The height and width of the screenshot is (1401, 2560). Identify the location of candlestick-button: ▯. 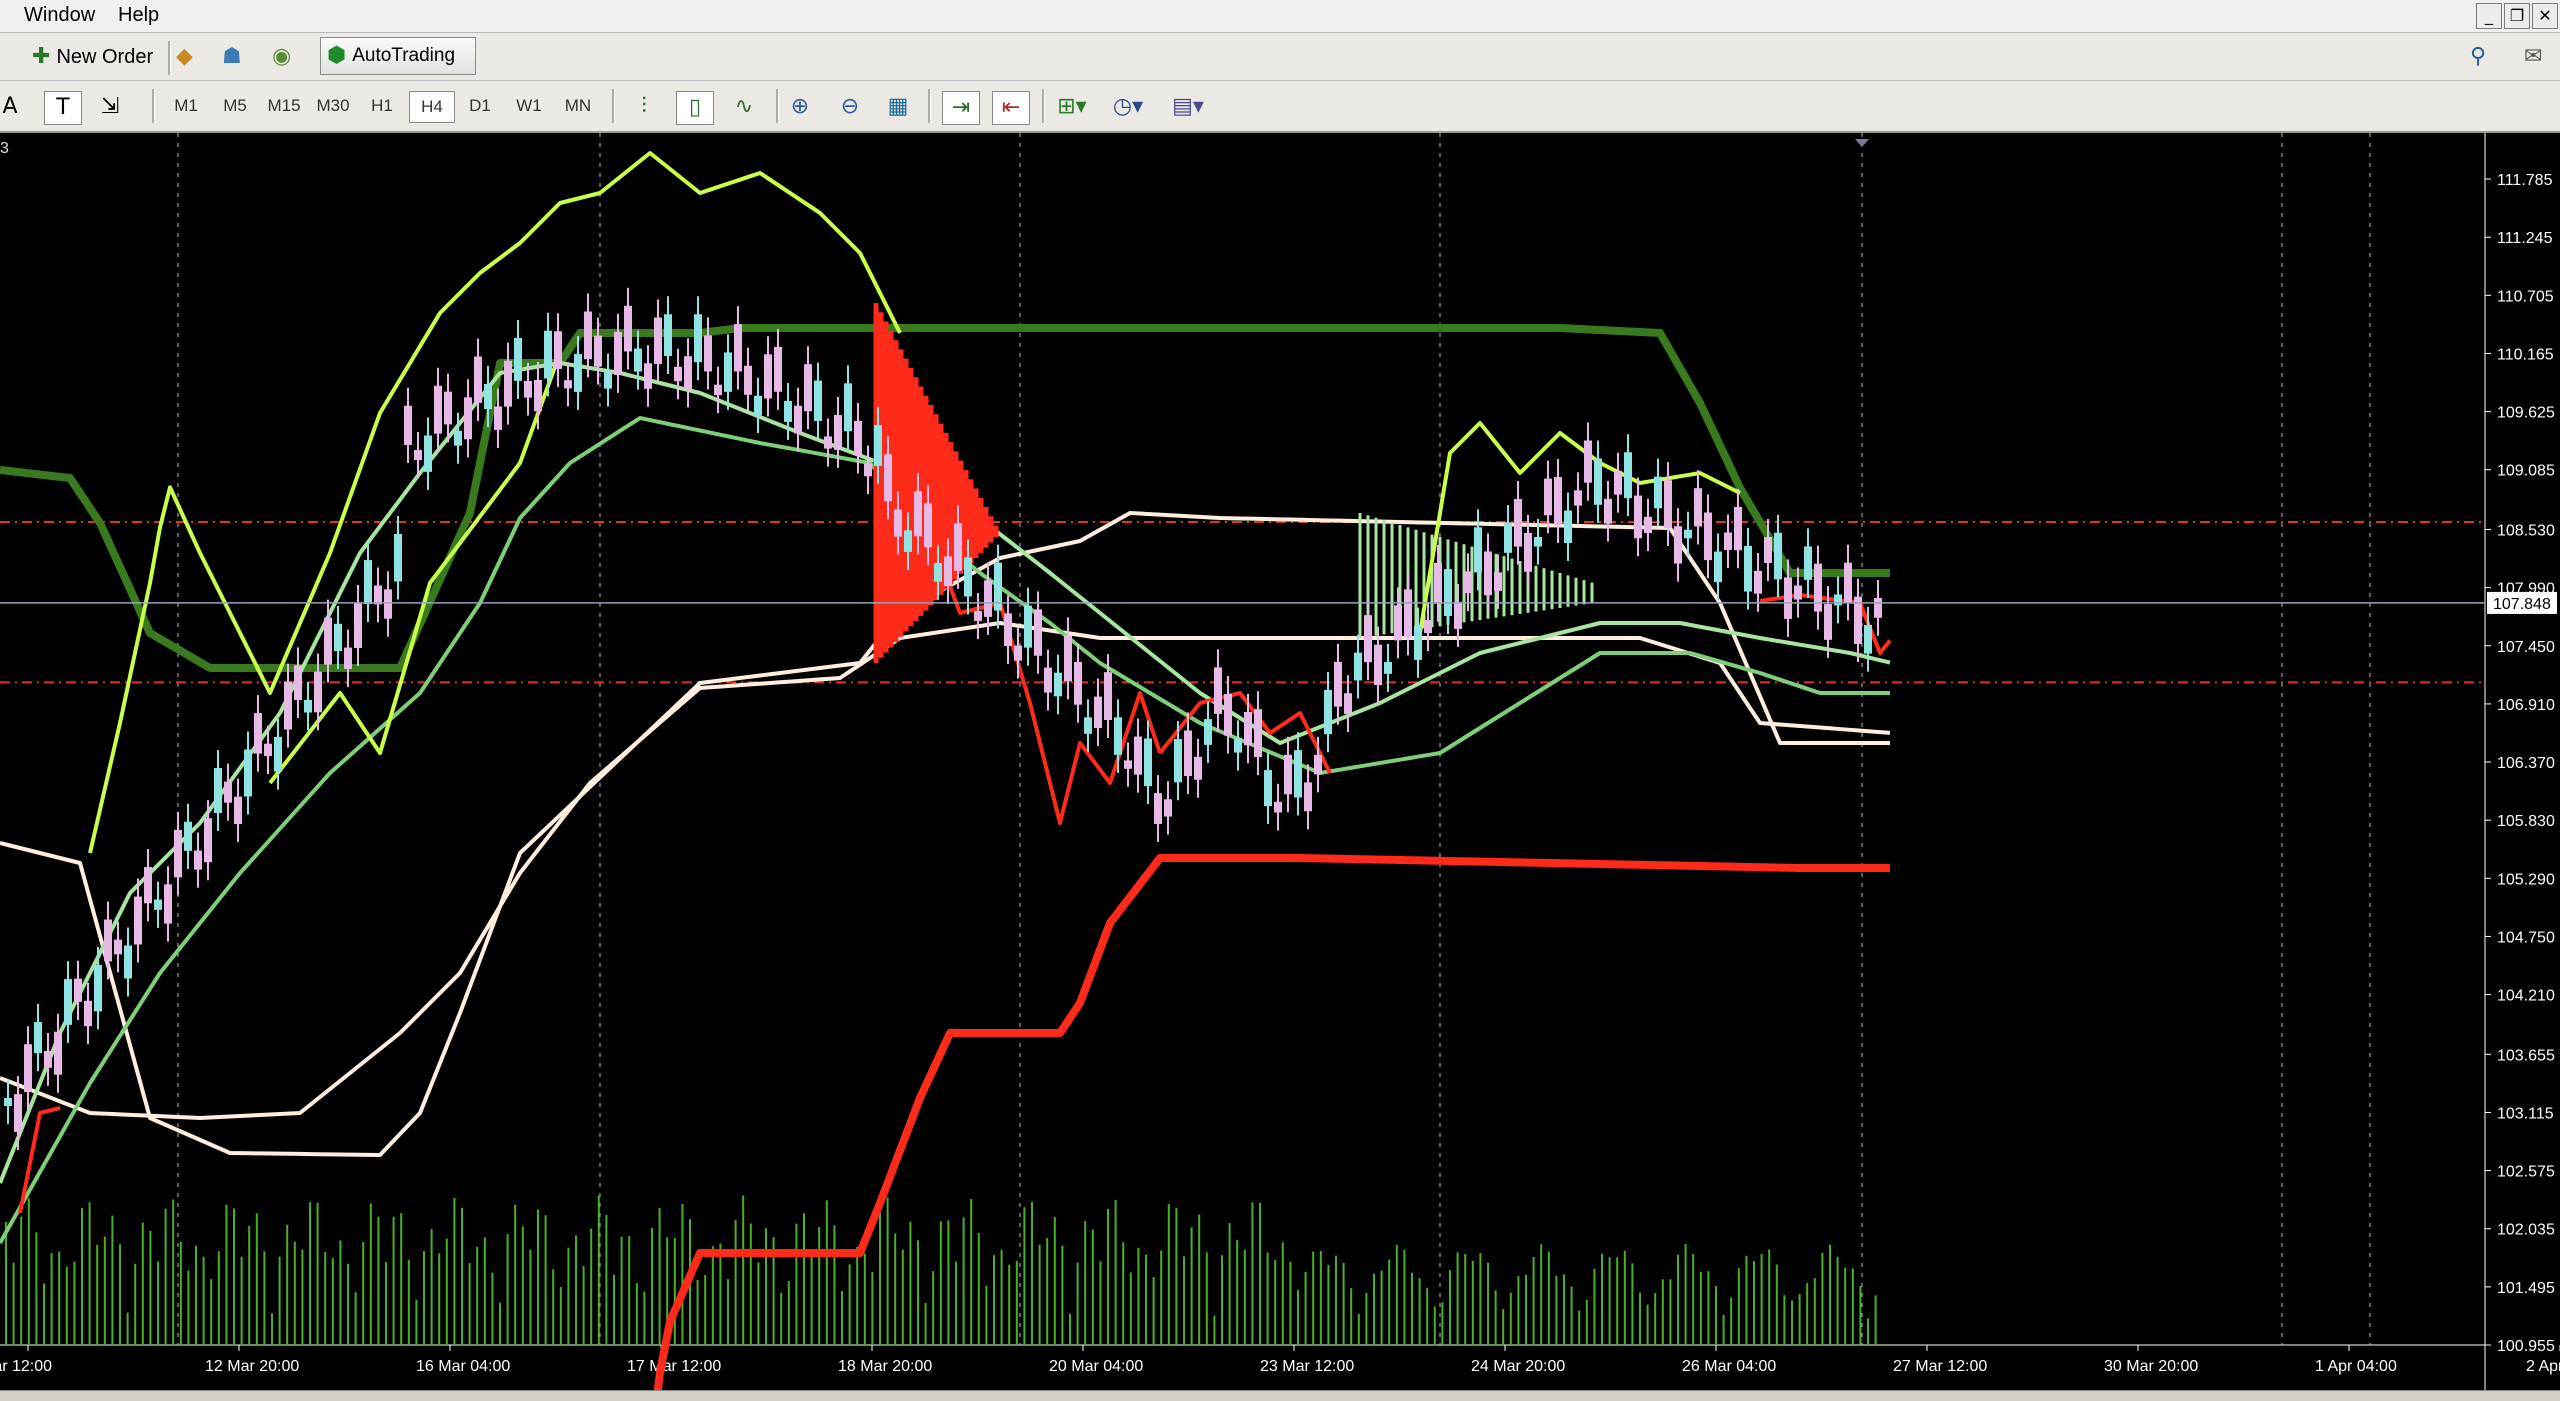
(695, 108).